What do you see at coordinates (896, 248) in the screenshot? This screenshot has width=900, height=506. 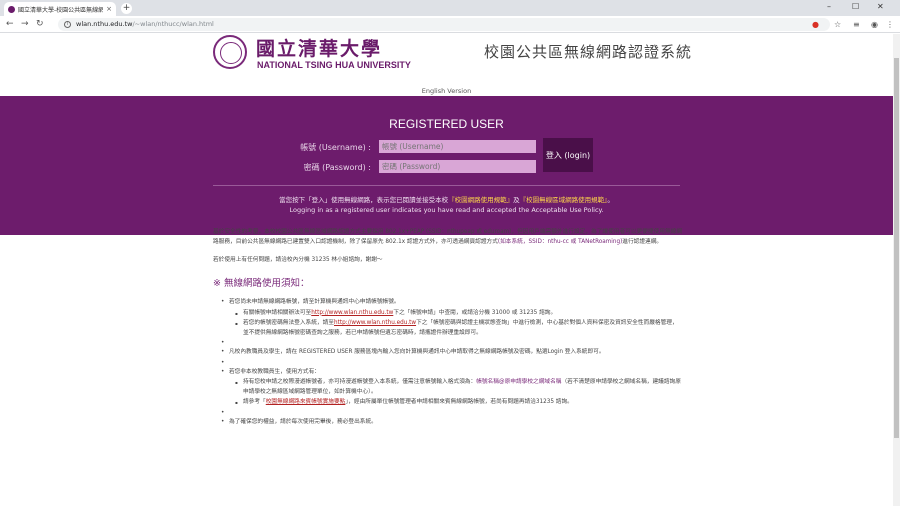 I see `scrollbar-thumb` at bounding box center [896, 248].